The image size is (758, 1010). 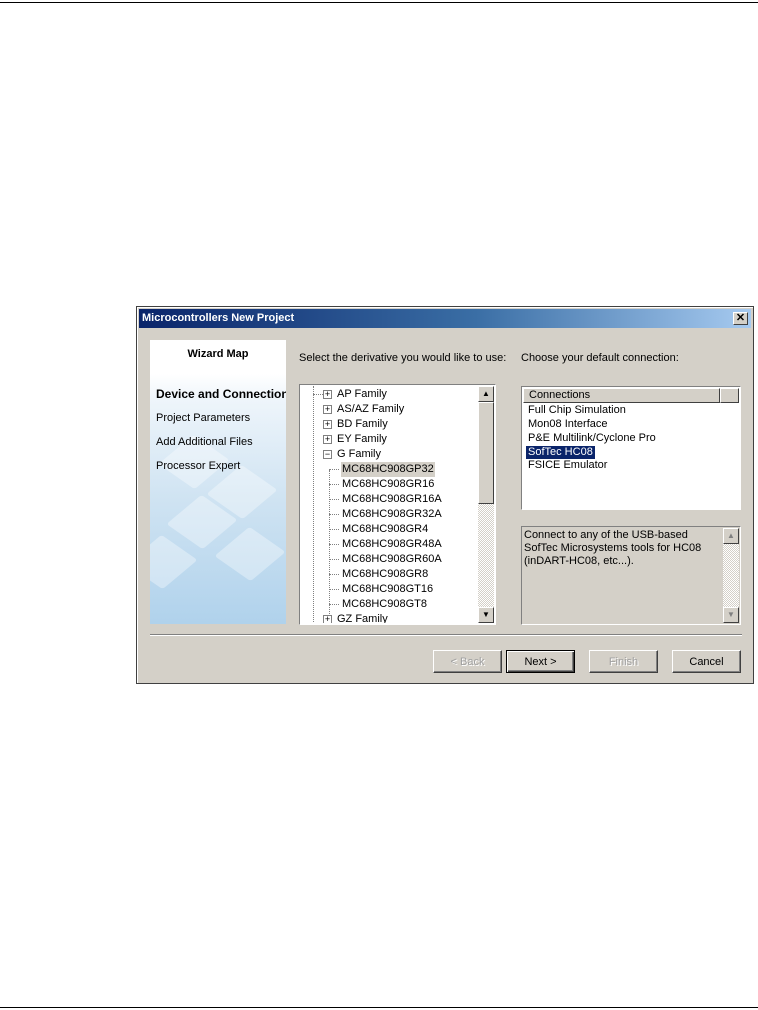 I want to click on tree-item-label: MC68HC908GR16, so click(x=388, y=484).